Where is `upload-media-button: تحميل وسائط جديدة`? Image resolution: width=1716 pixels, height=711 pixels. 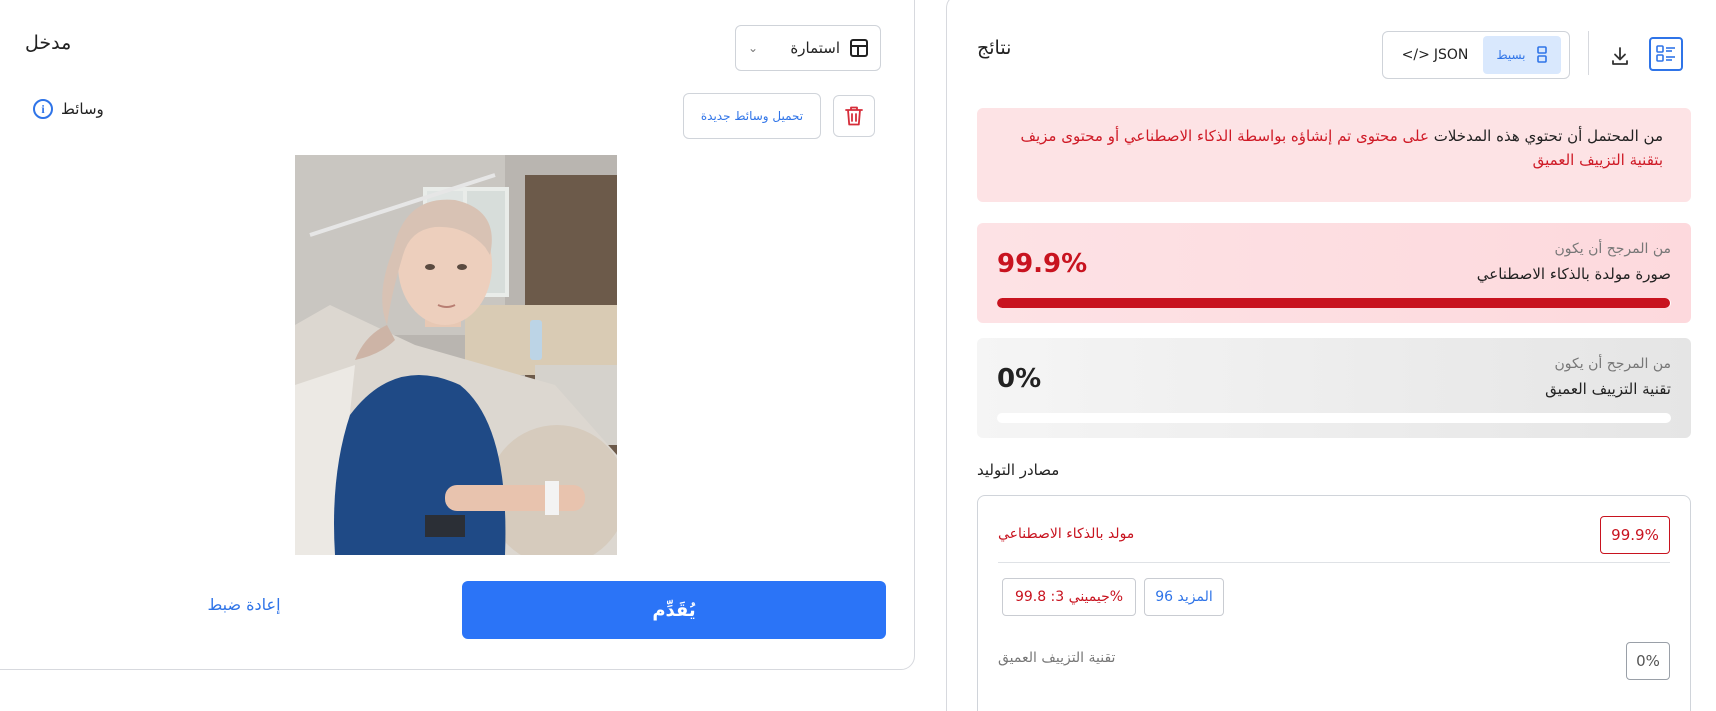 upload-media-button: تحميل وسائط جديدة is located at coordinates (752, 116).